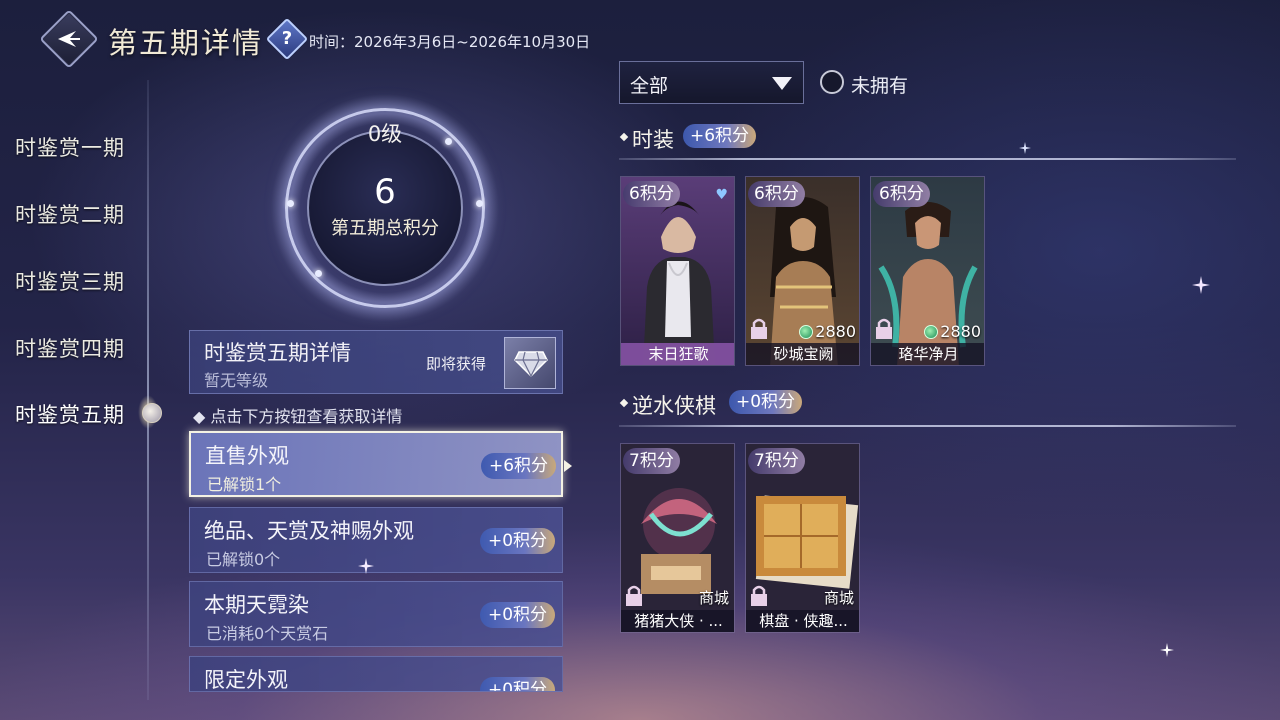 This screenshot has height=720, width=1280. Describe the element at coordinates (70, 348) in the screenshot. I see `sidebar-item-period-4: 时鉴赏四期` at that location.